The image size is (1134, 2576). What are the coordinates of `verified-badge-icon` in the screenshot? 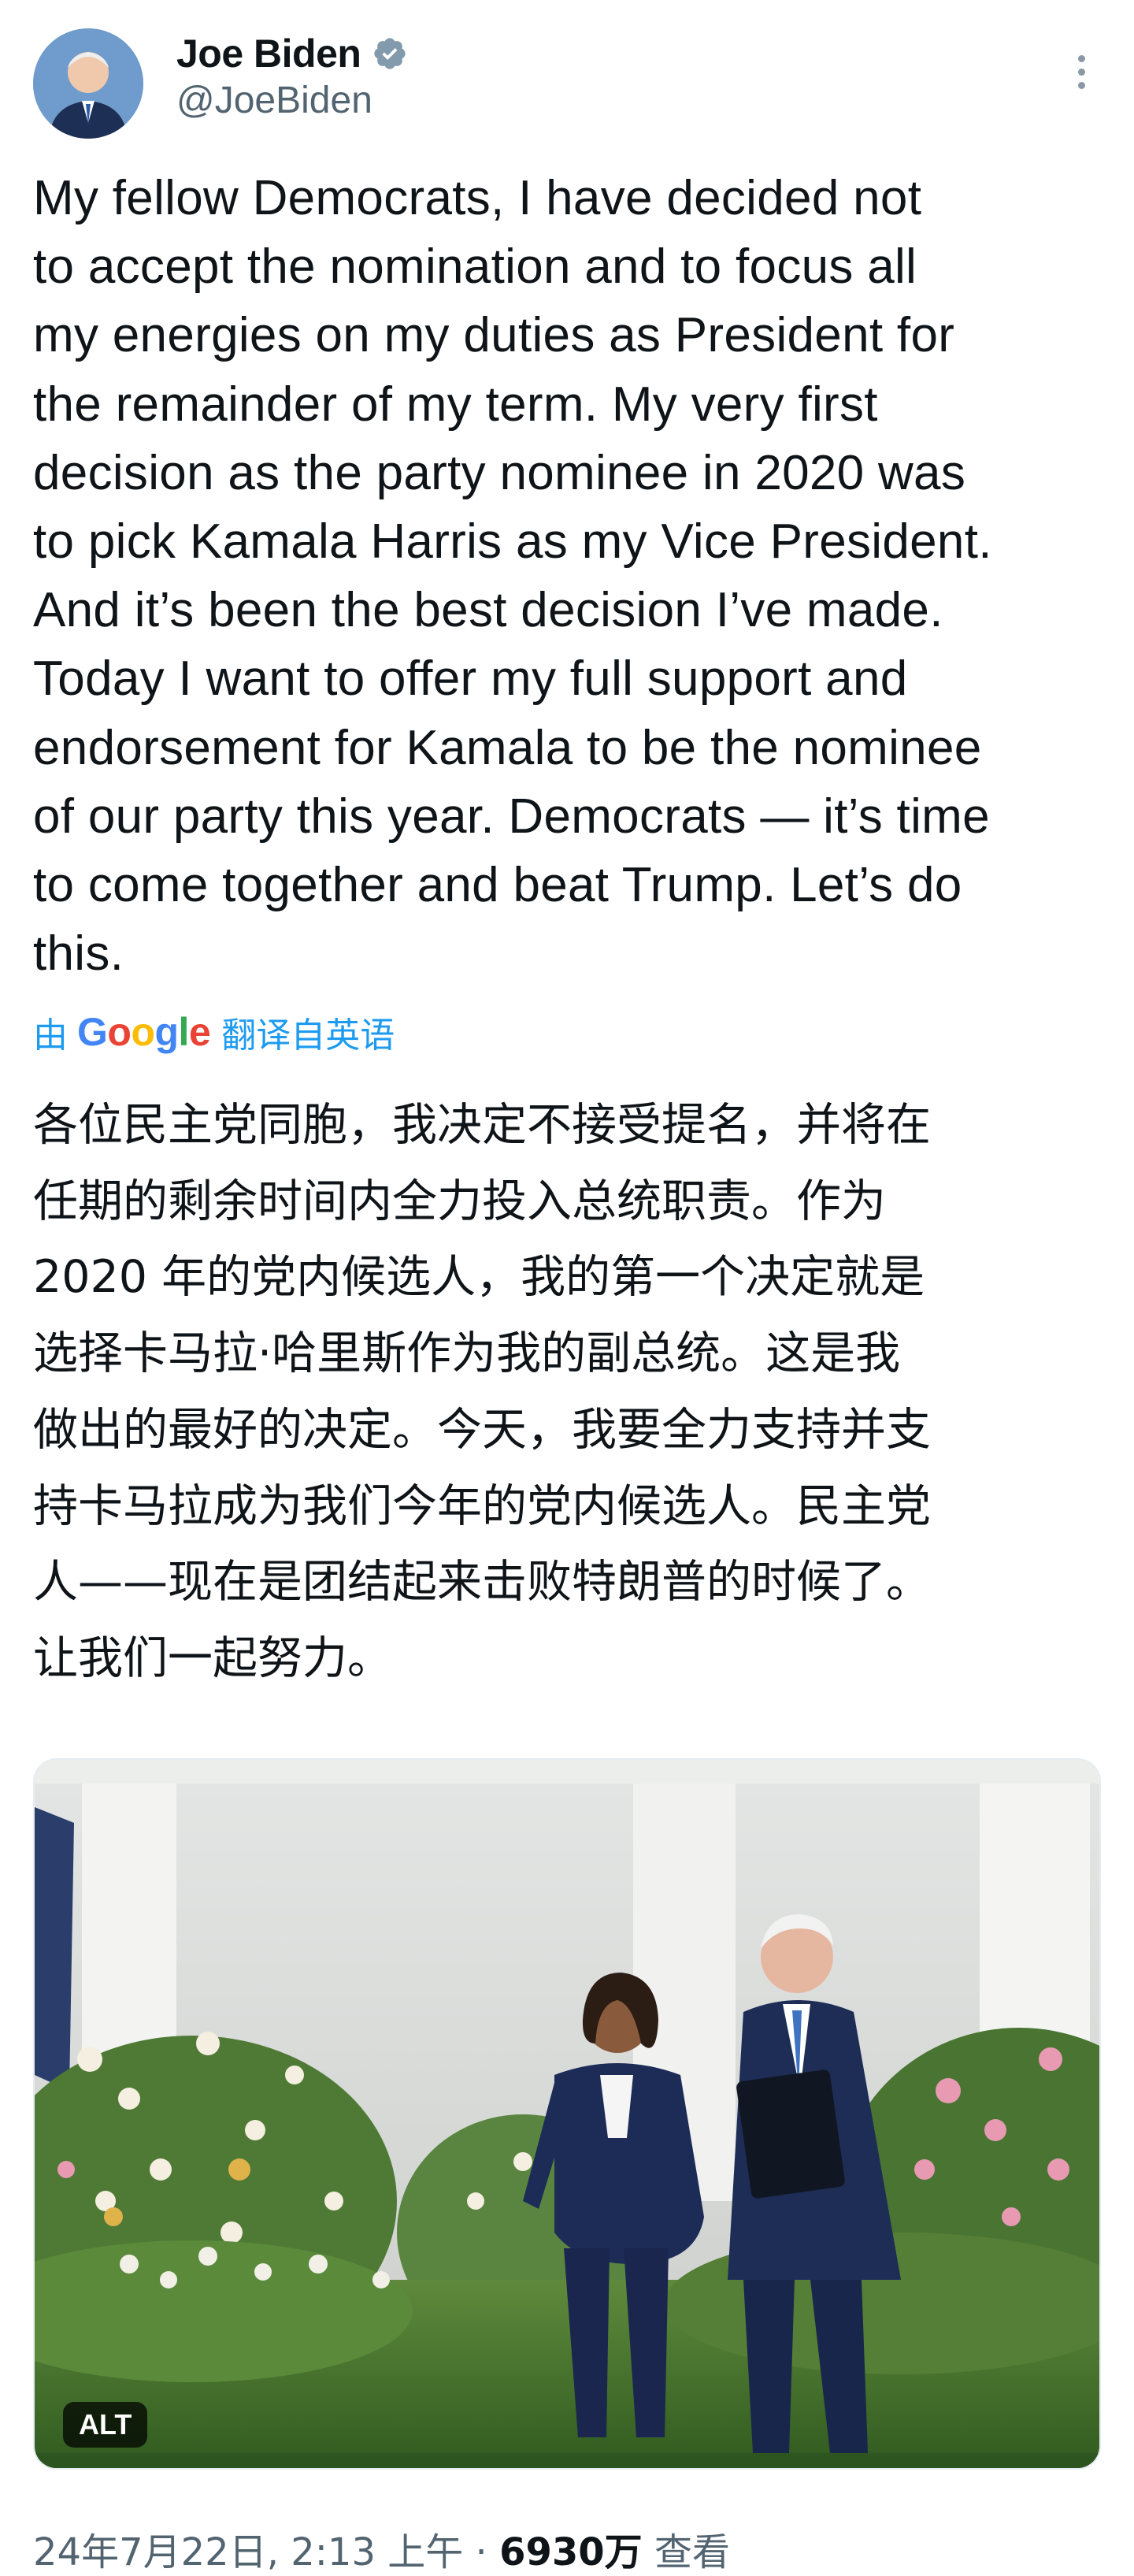 It's located at (390, 53).